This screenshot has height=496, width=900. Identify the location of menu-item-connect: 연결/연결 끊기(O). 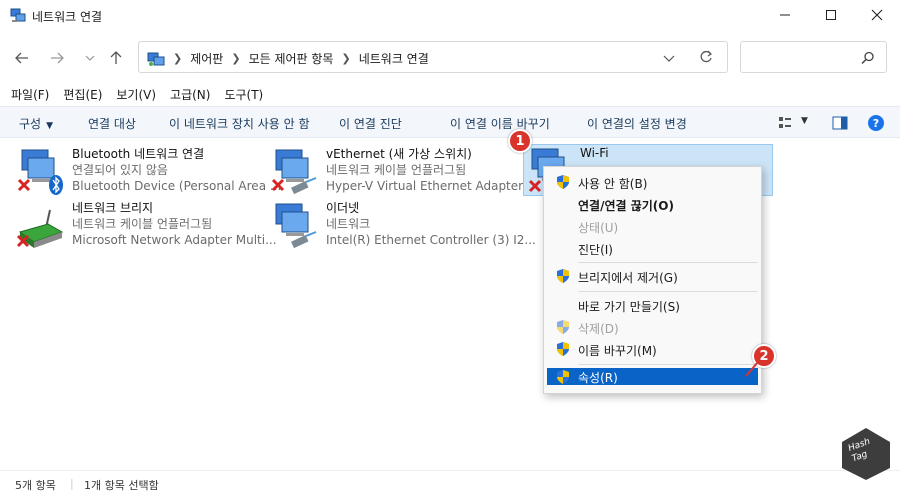
(652, 204).